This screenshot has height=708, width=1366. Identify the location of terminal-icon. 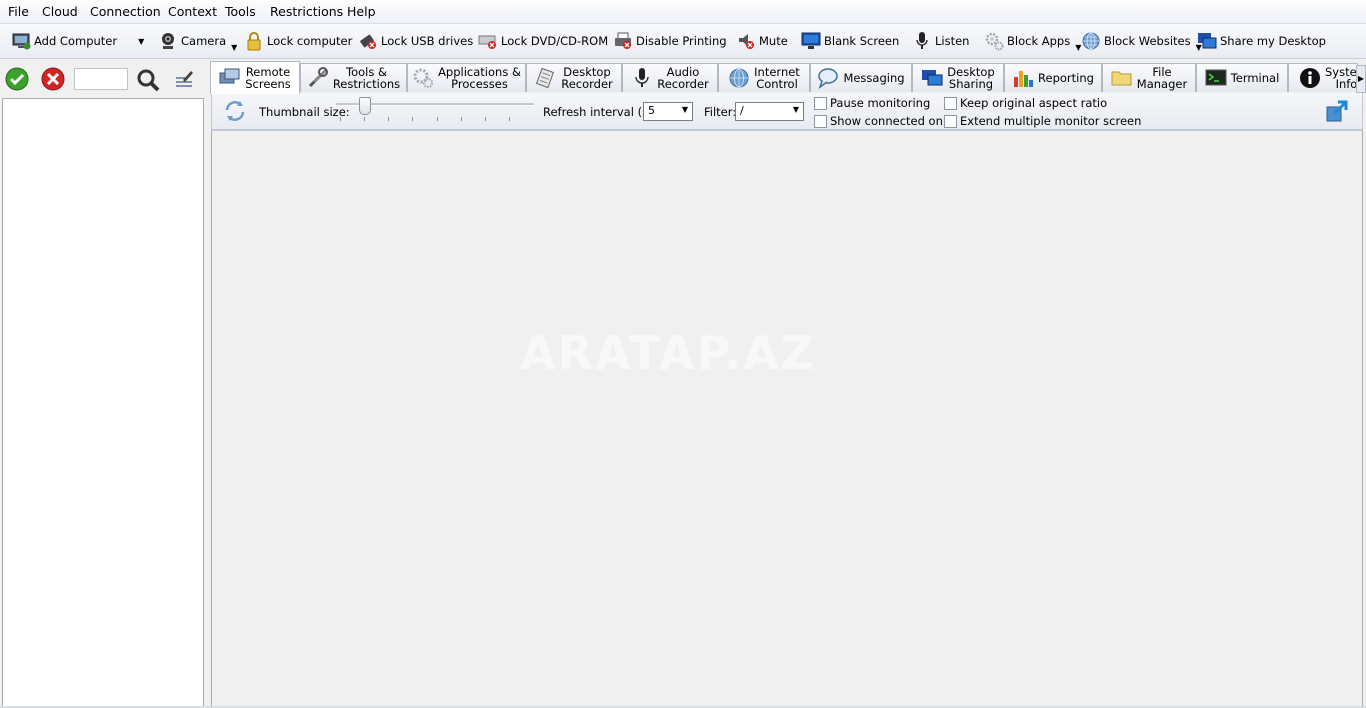
(1216, 77).